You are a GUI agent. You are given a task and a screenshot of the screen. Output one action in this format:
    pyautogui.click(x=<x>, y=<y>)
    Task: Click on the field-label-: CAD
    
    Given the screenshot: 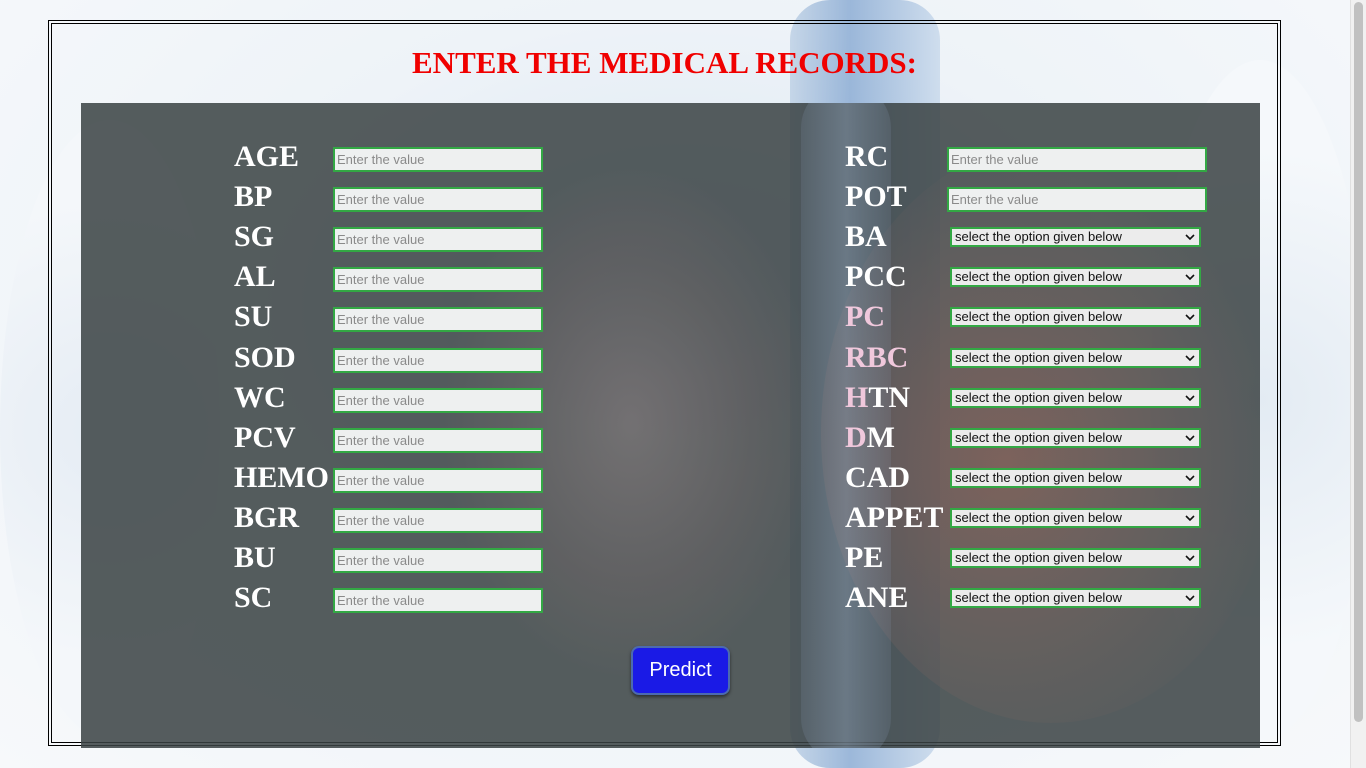 What is the action you would take?
    pyautogui.click(x=877, y=477)
    